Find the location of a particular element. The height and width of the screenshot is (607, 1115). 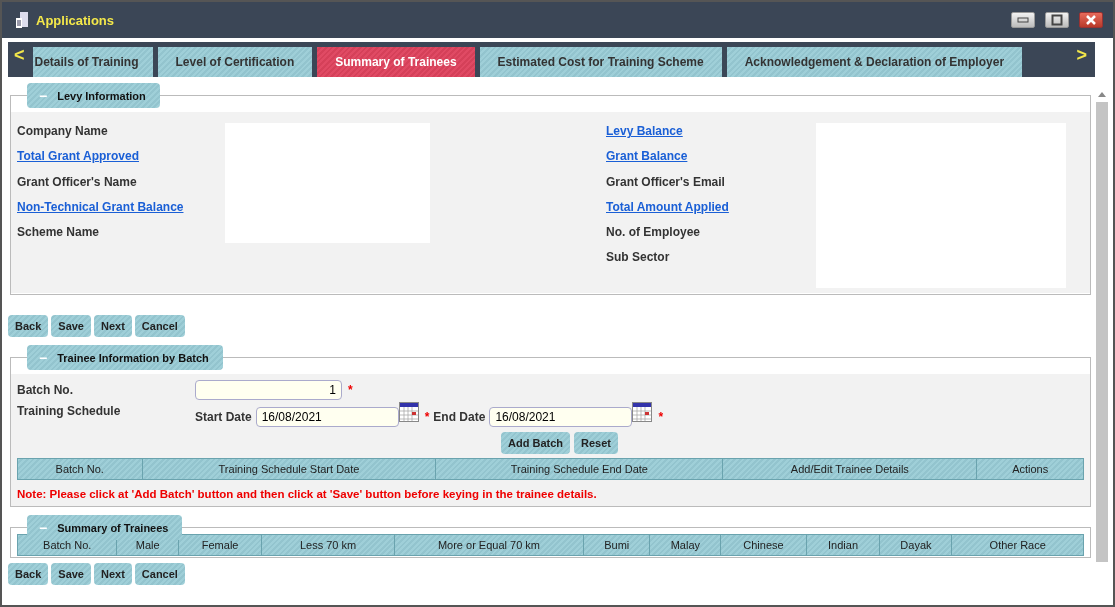

column-header: Less 70 km is located at coordinates (328, 545).